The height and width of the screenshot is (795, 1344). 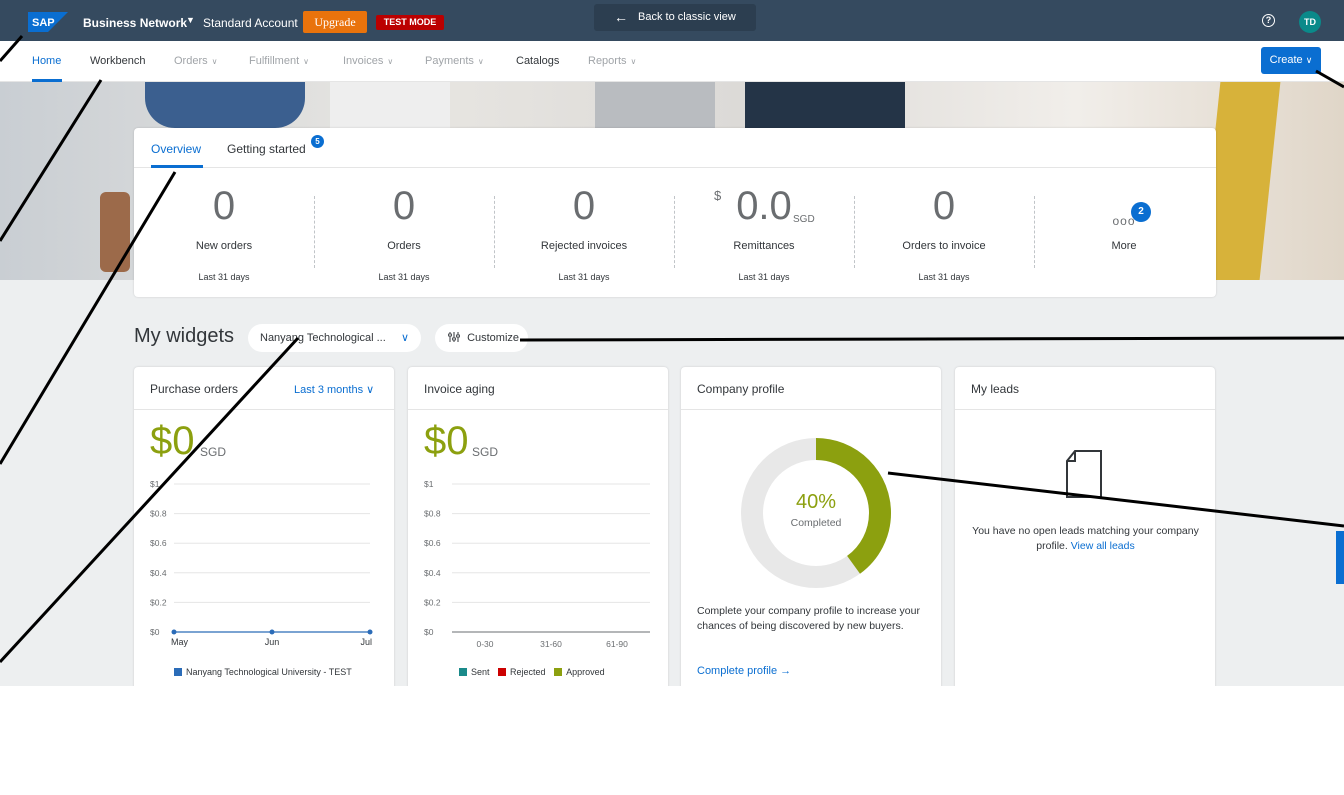 What do you see at coordinates (737, 671) in the screenshot?
I see `complete-profile-label: Complete profile` at bounding box center [737, 671].